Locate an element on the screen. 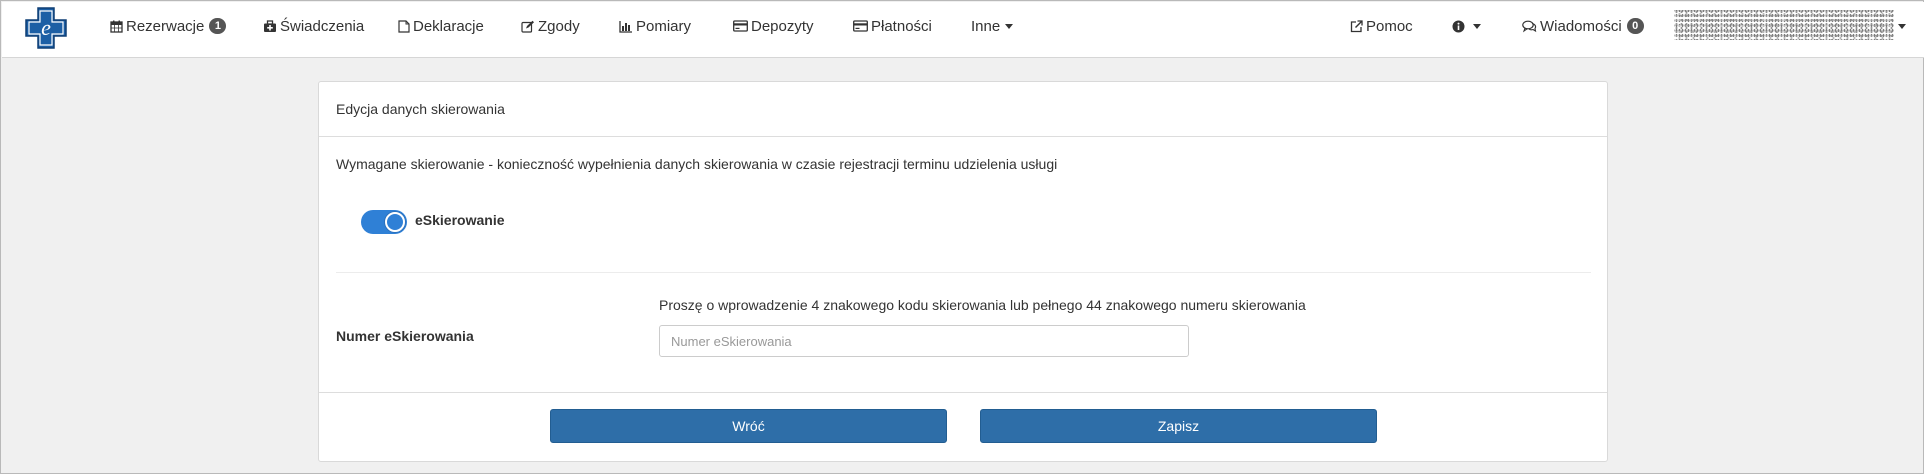  nav-inne-dropdown: Inne is located at coordinates (992, 26).